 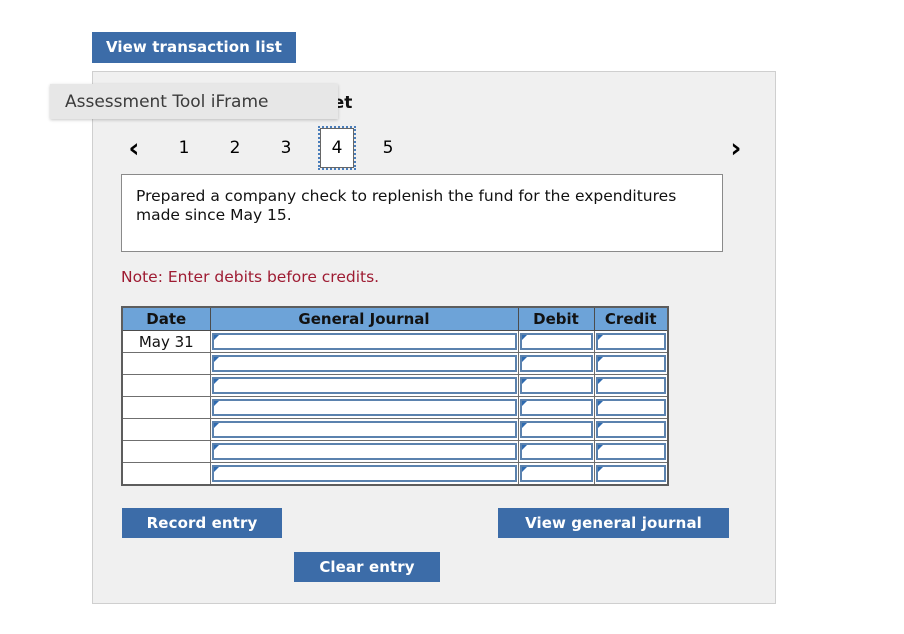 I want to click on clear-entry-button: Clear entry, so click(x=367, y=567).